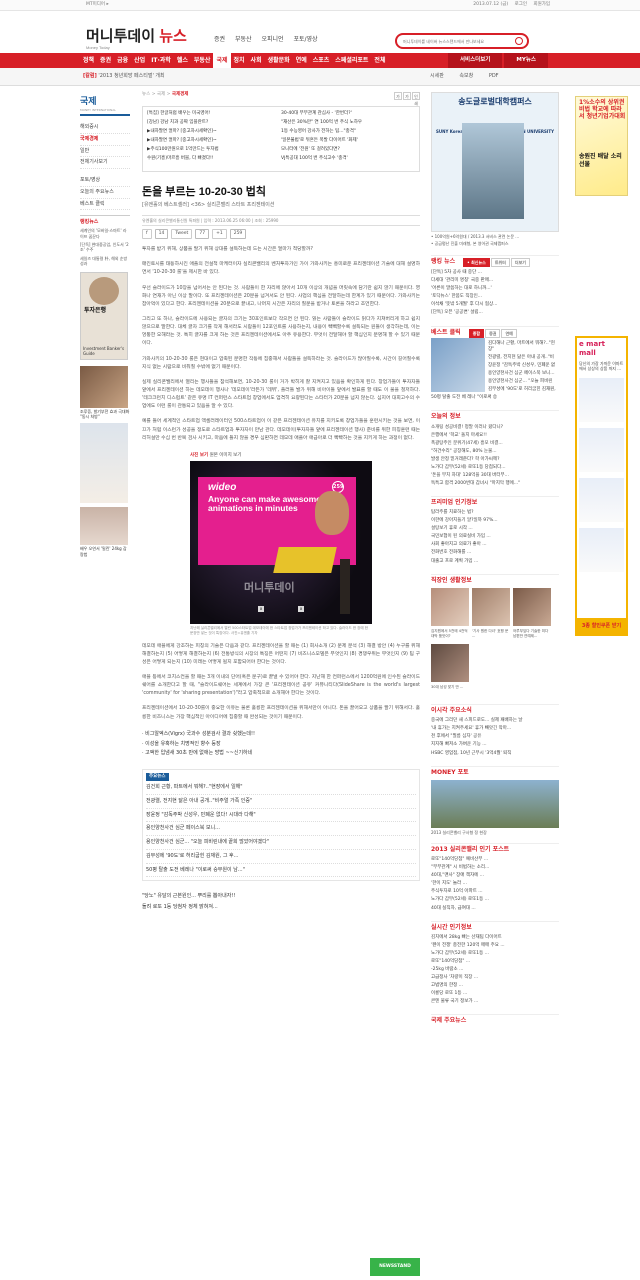 The width and height of the screenshot is (640, 1280). What do you see at coordinates (495, 484) in the screenshot?
I see `today-info-item: 독특고 합격 2000번대 갑녀시 "마지막 행에..."` at bounding box center [495, 484].